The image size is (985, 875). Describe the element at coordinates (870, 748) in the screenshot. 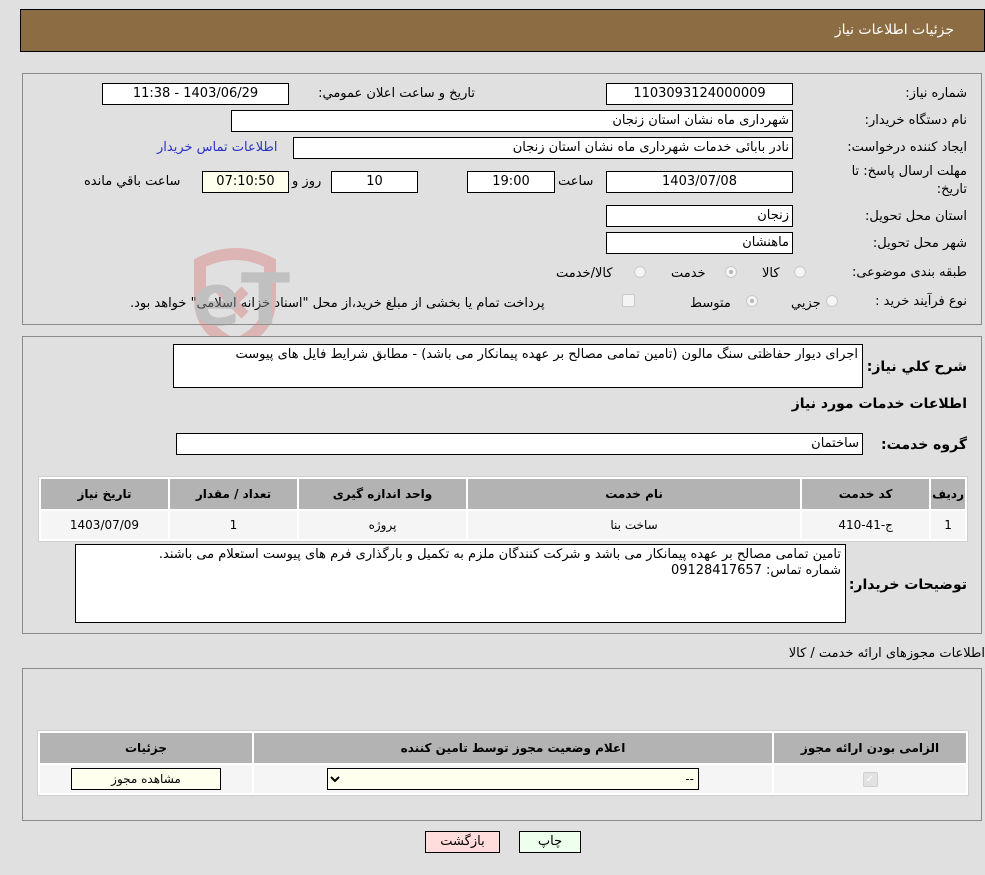

I see `col-permit-required: الزامی بودن ارائه مجوز` at that location.